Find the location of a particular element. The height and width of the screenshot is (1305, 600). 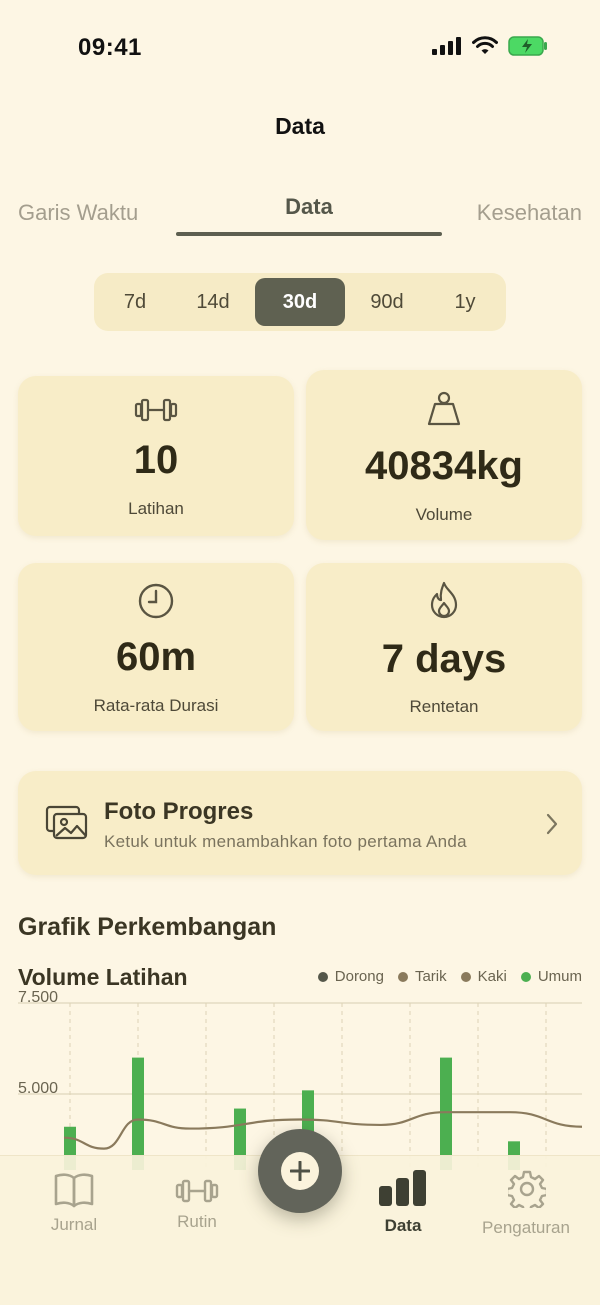

tab-data: Data is located at coordinates (309, 207).